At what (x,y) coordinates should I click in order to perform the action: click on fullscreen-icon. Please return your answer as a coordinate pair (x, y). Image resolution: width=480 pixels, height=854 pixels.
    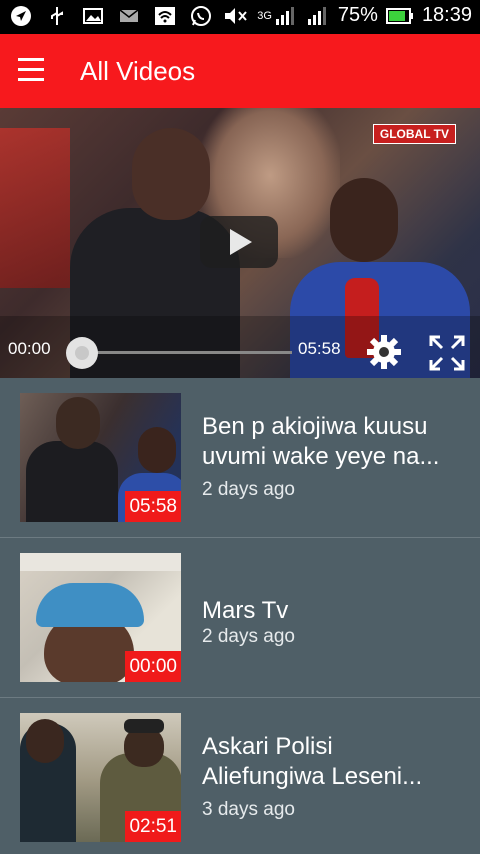
    Looking at the image, I should click on (447, 353).